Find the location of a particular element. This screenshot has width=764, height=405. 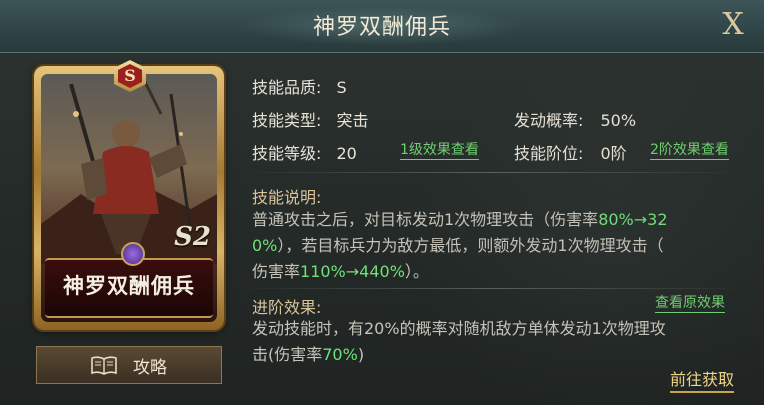

close-button: X is located at coordinates (733, 25).